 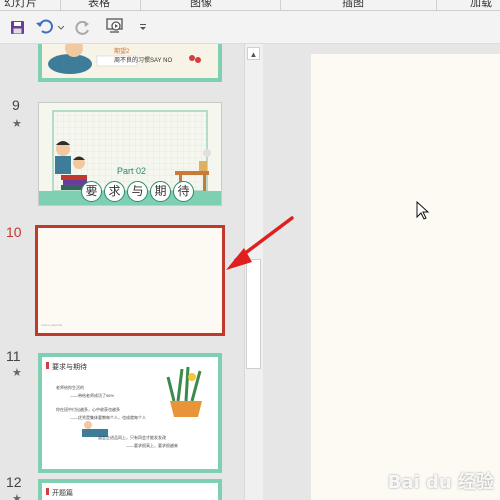 What do you see at coordinates (423, 210) in the screenshot?
I see `mouse-cursor-icon` at bounding box center [423, 210].